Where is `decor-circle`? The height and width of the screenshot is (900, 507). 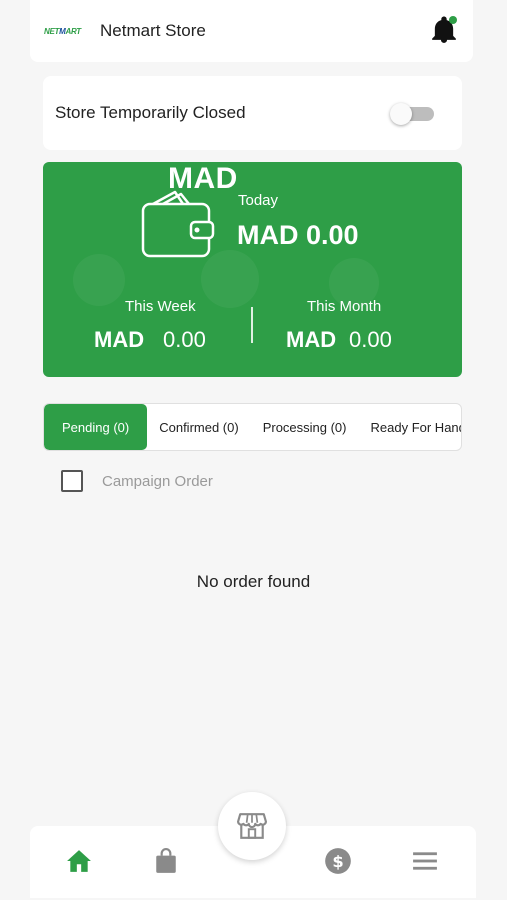
decor-circle is located at coordinates (99, 280).